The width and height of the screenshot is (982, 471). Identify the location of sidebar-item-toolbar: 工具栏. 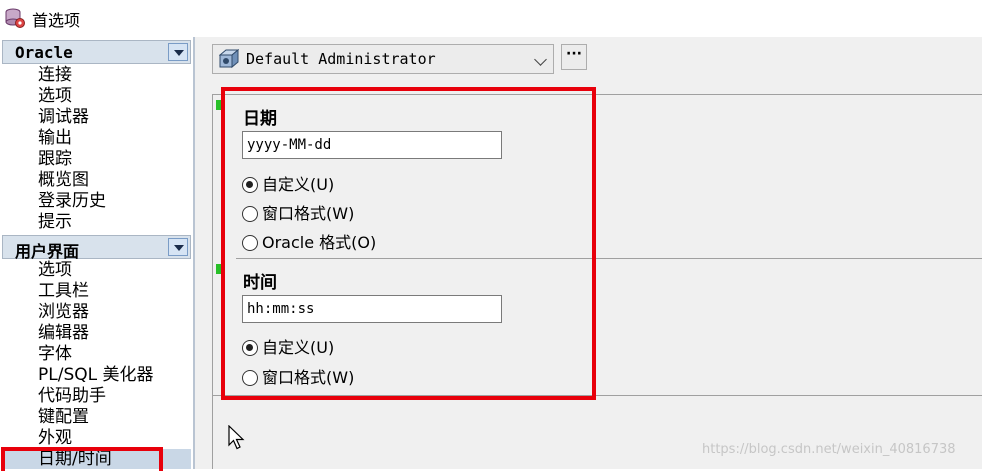
(63, 291).